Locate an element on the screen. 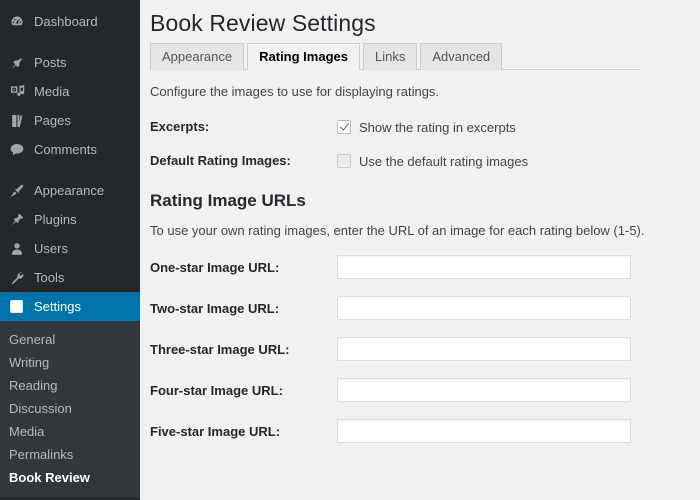  sidebar-item-label: Tools is located at coordinates (49, 277).